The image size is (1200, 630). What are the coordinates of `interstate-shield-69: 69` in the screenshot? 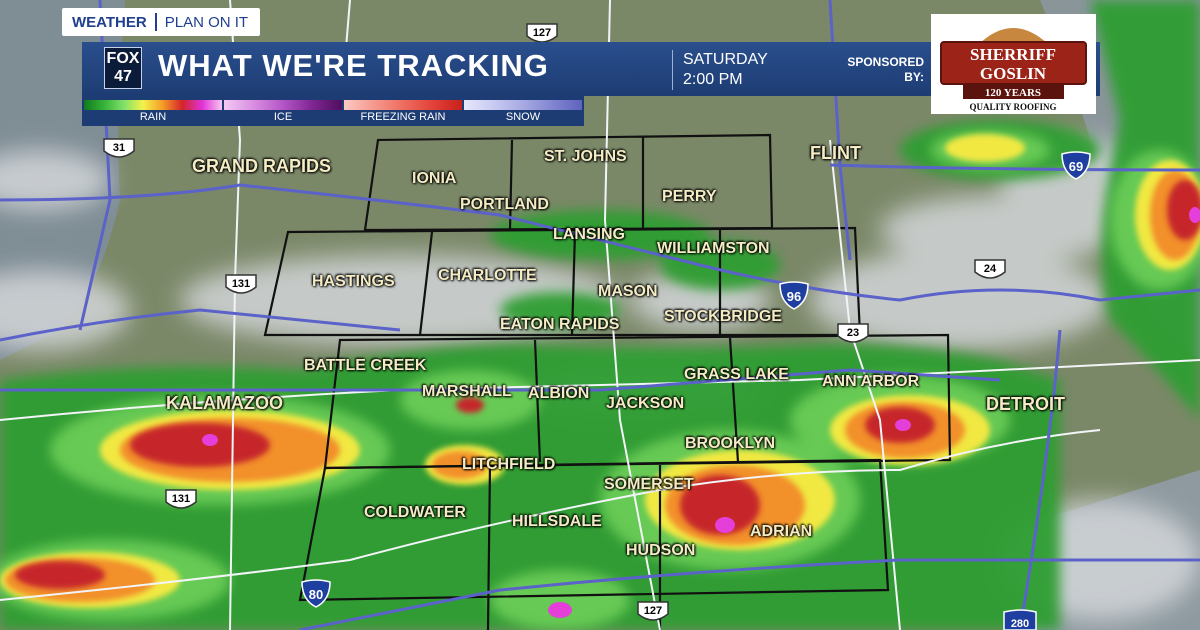 It's located at (1076, 165).